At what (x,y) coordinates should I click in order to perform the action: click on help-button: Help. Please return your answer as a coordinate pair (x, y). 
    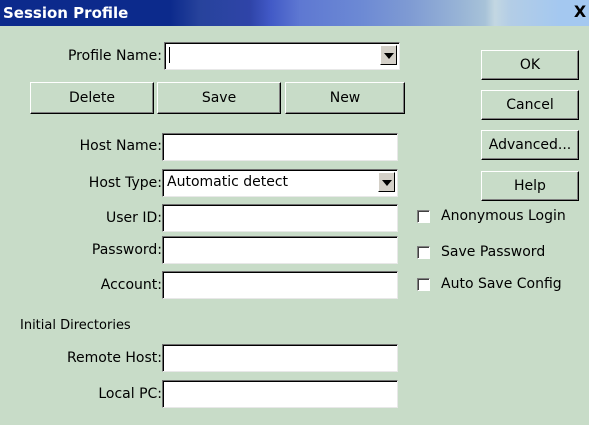
    Looking at the image, I should click on (530, 186).